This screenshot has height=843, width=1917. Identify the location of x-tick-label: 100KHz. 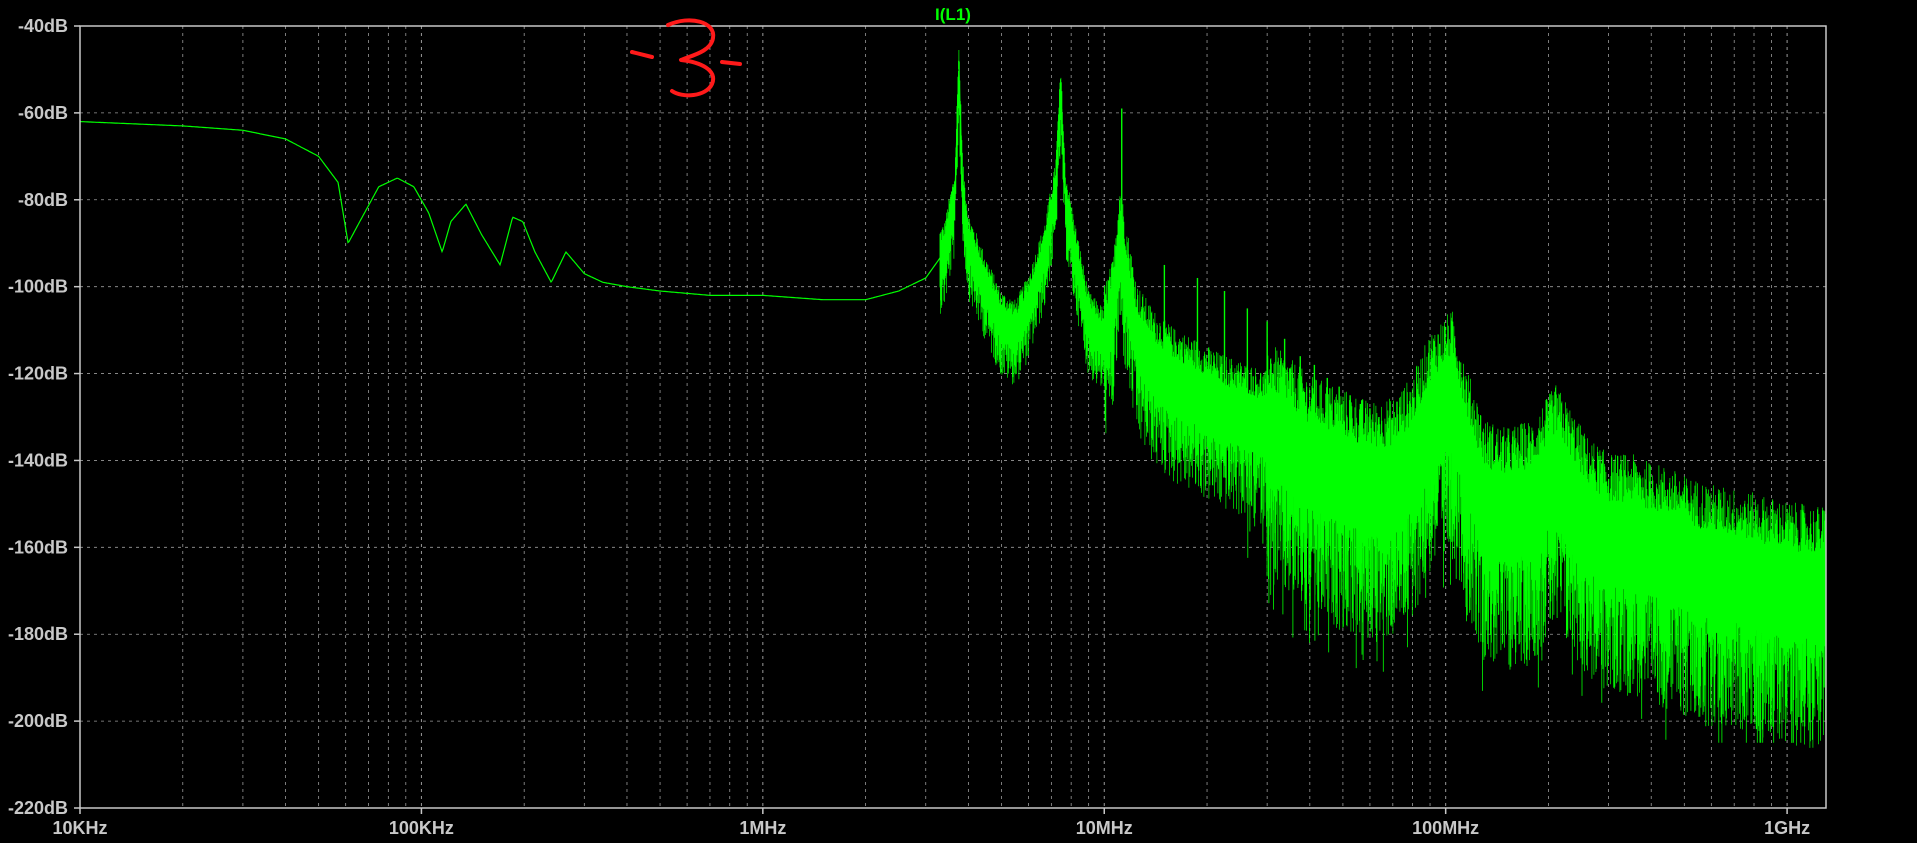
(421, 828).